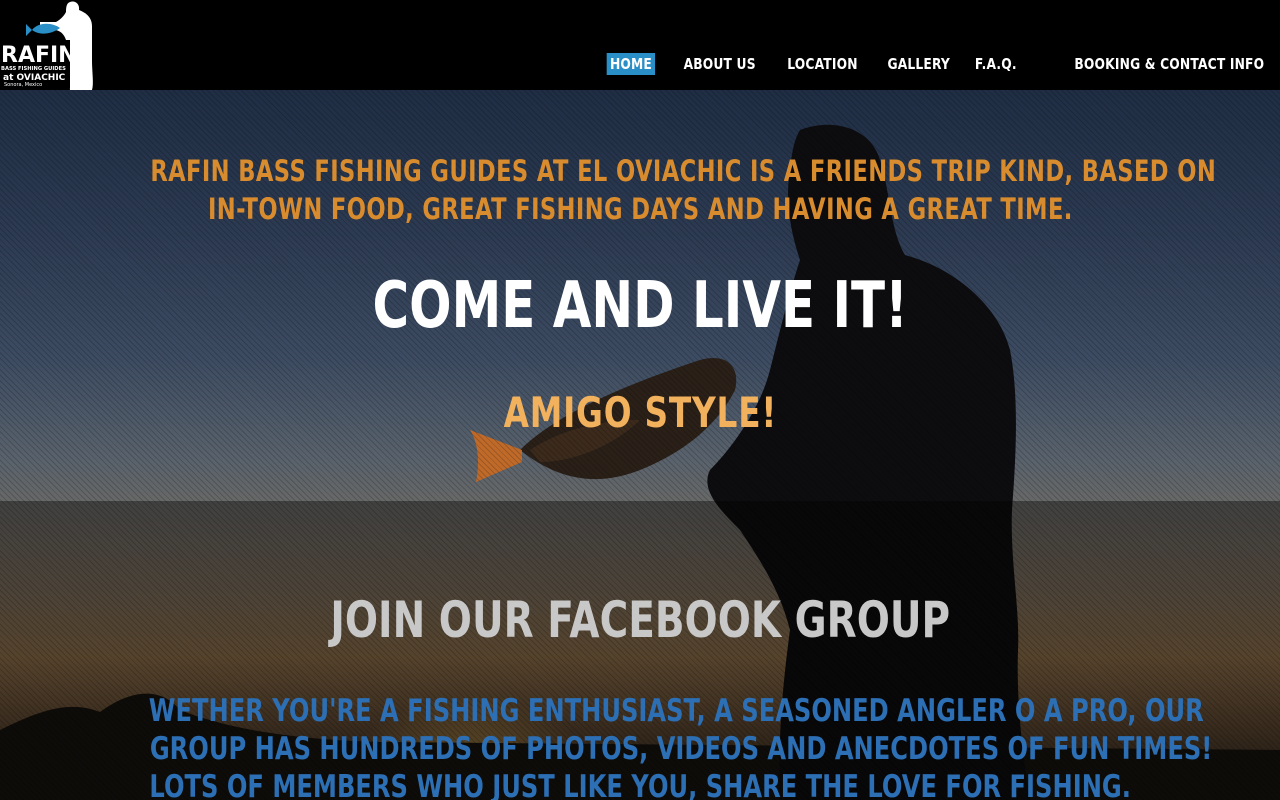 The height and width of the screenshot is (800, 1280). What do you see at coordinates (1170, 64) in the screenshot?
I see `nav-booking-contact: BOOKING & CONTACT INFO` at bounding box center [1170, 64].